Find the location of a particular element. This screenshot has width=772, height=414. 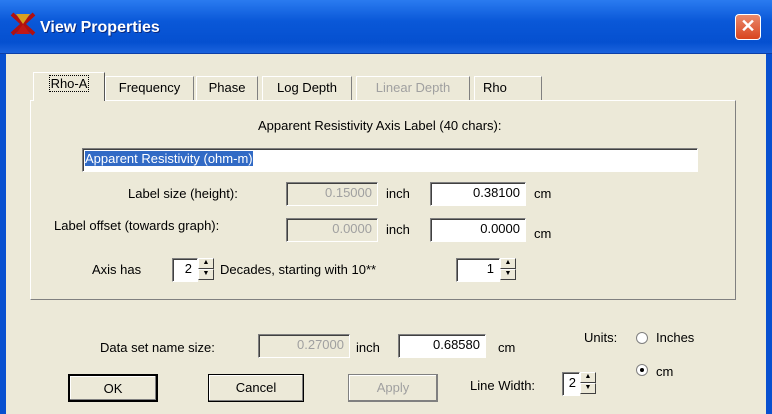

tab-label: Phase is located at coordinates (227, 87).